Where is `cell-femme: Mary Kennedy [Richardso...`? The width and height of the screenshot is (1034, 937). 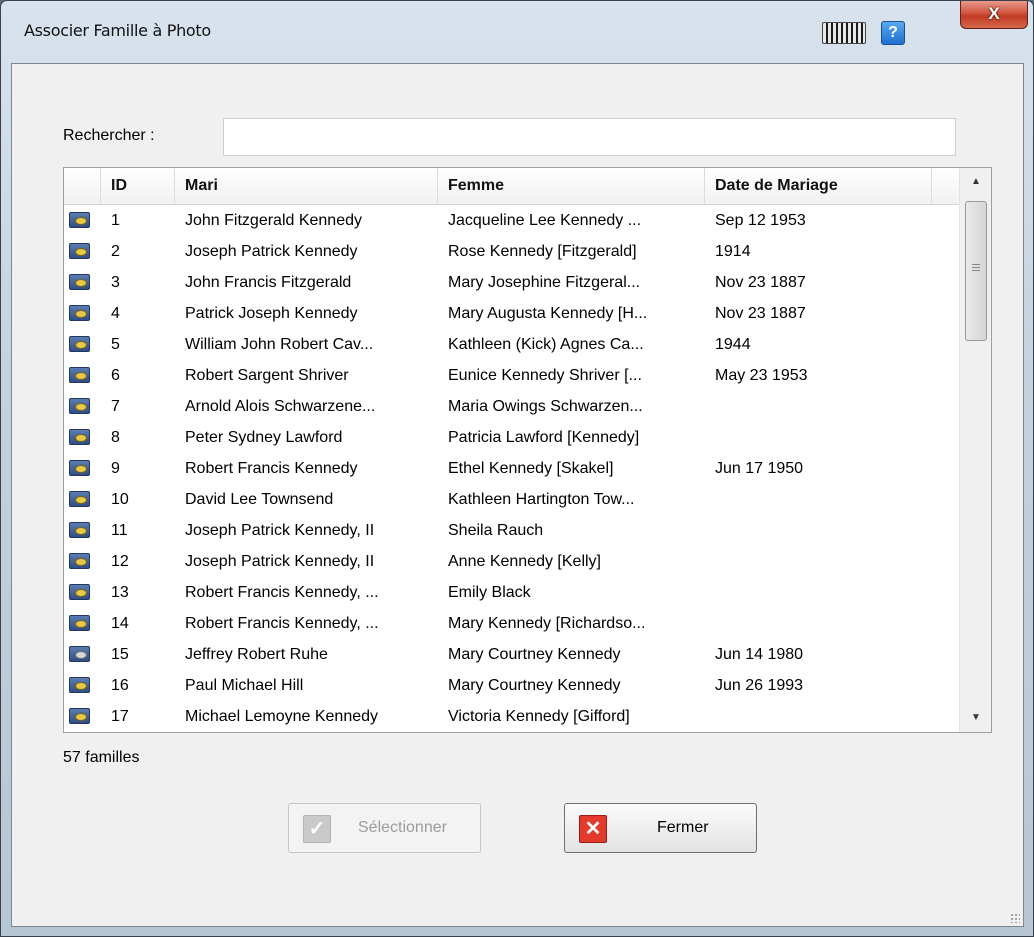 cell-femme: Mary Kennedy [Richardso... is located at coordinates (547, 623).